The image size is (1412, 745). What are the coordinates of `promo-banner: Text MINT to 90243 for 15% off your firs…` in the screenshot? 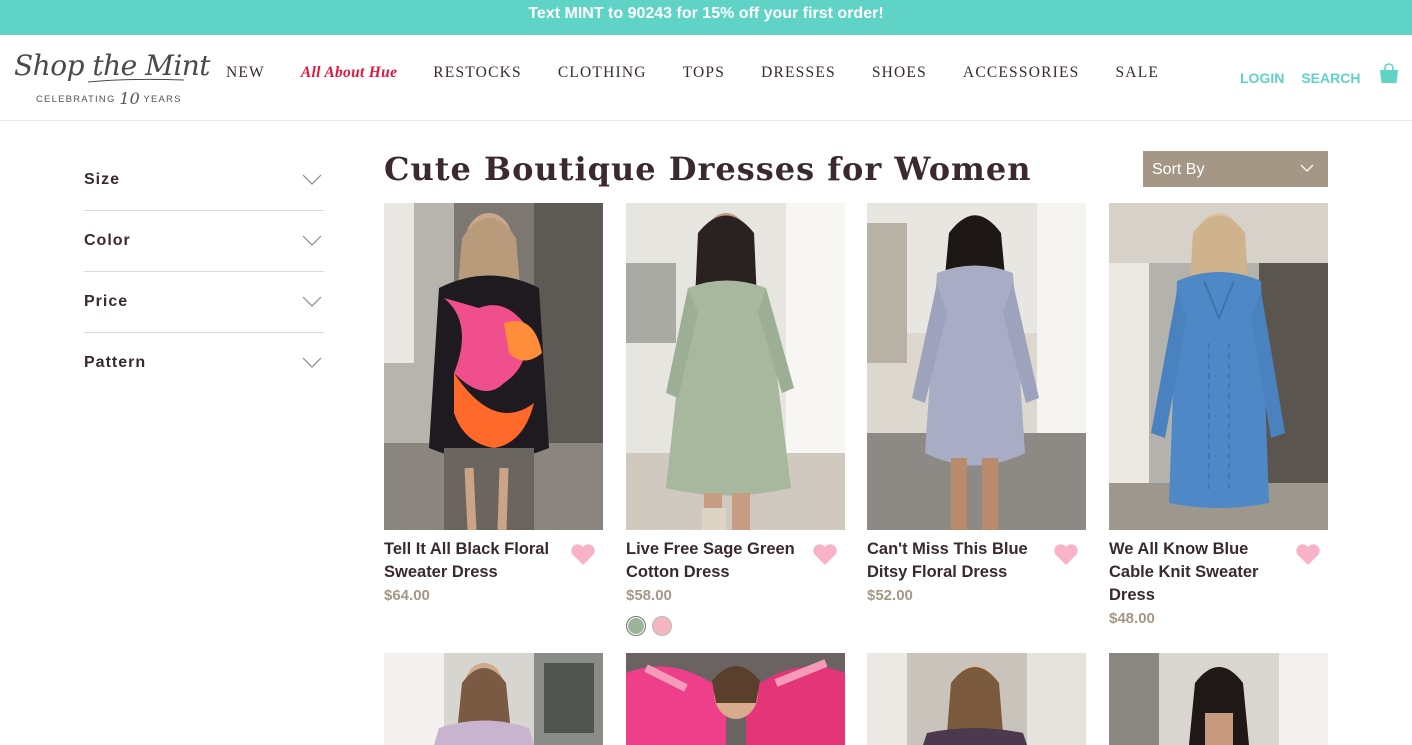 It's located at (706, 17).